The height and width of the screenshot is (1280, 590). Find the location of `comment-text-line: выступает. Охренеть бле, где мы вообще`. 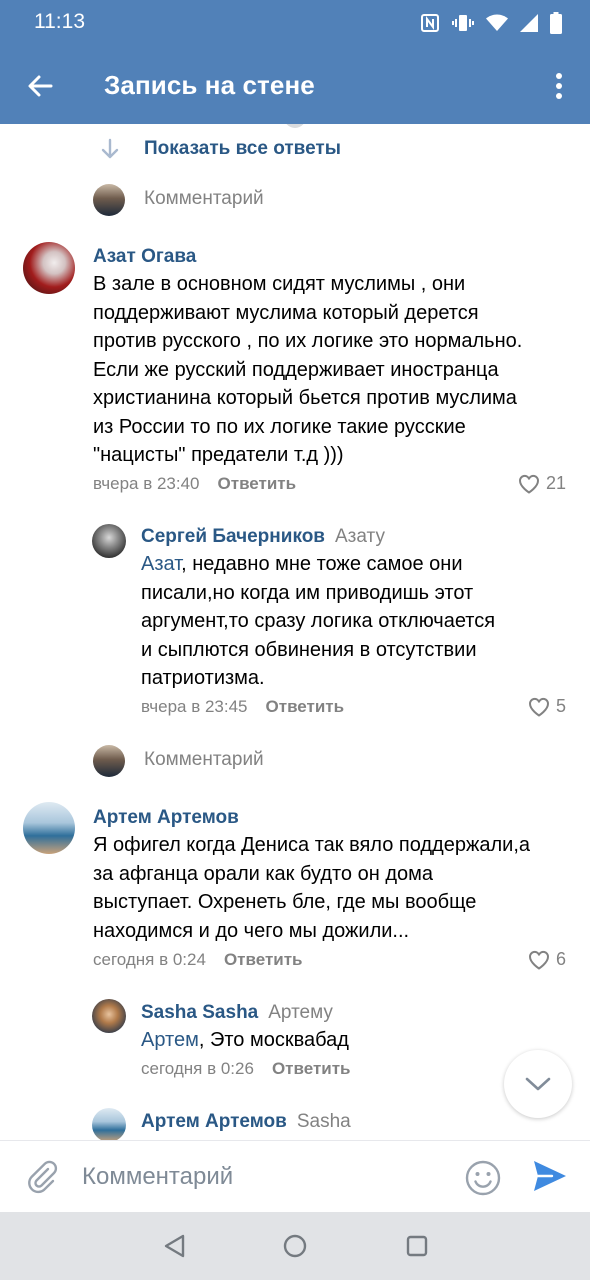

comment-text-line: выступает. Охренеть бле, где мы вообще is located at coordinates (285, 902).